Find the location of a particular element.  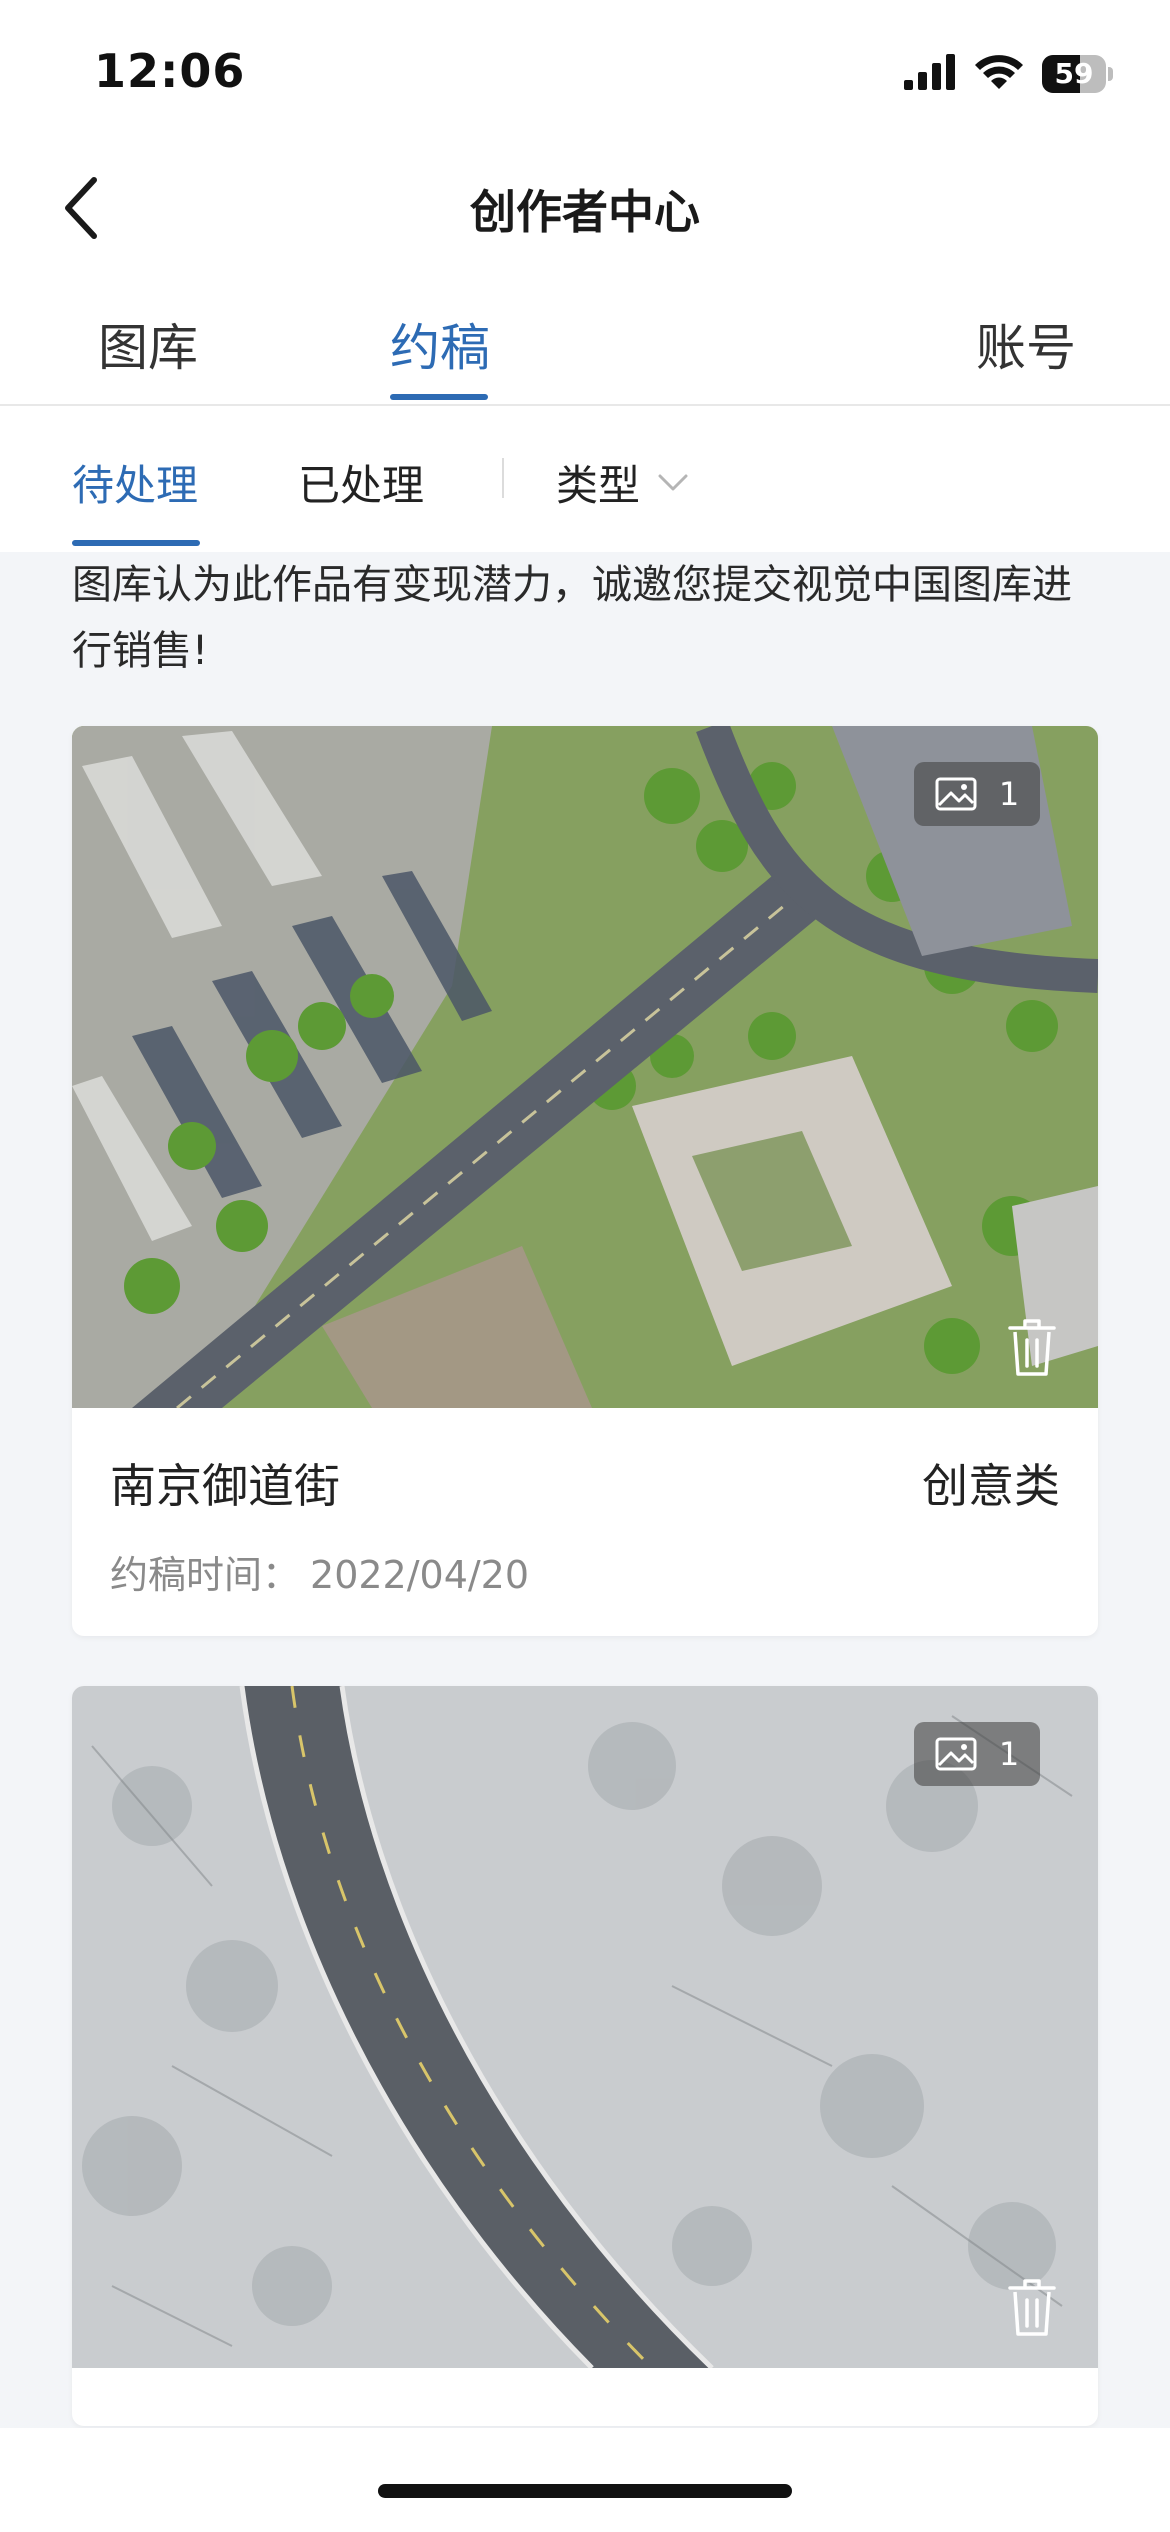

card-title: 南京御道街 is located at coordinates (225, 1486).